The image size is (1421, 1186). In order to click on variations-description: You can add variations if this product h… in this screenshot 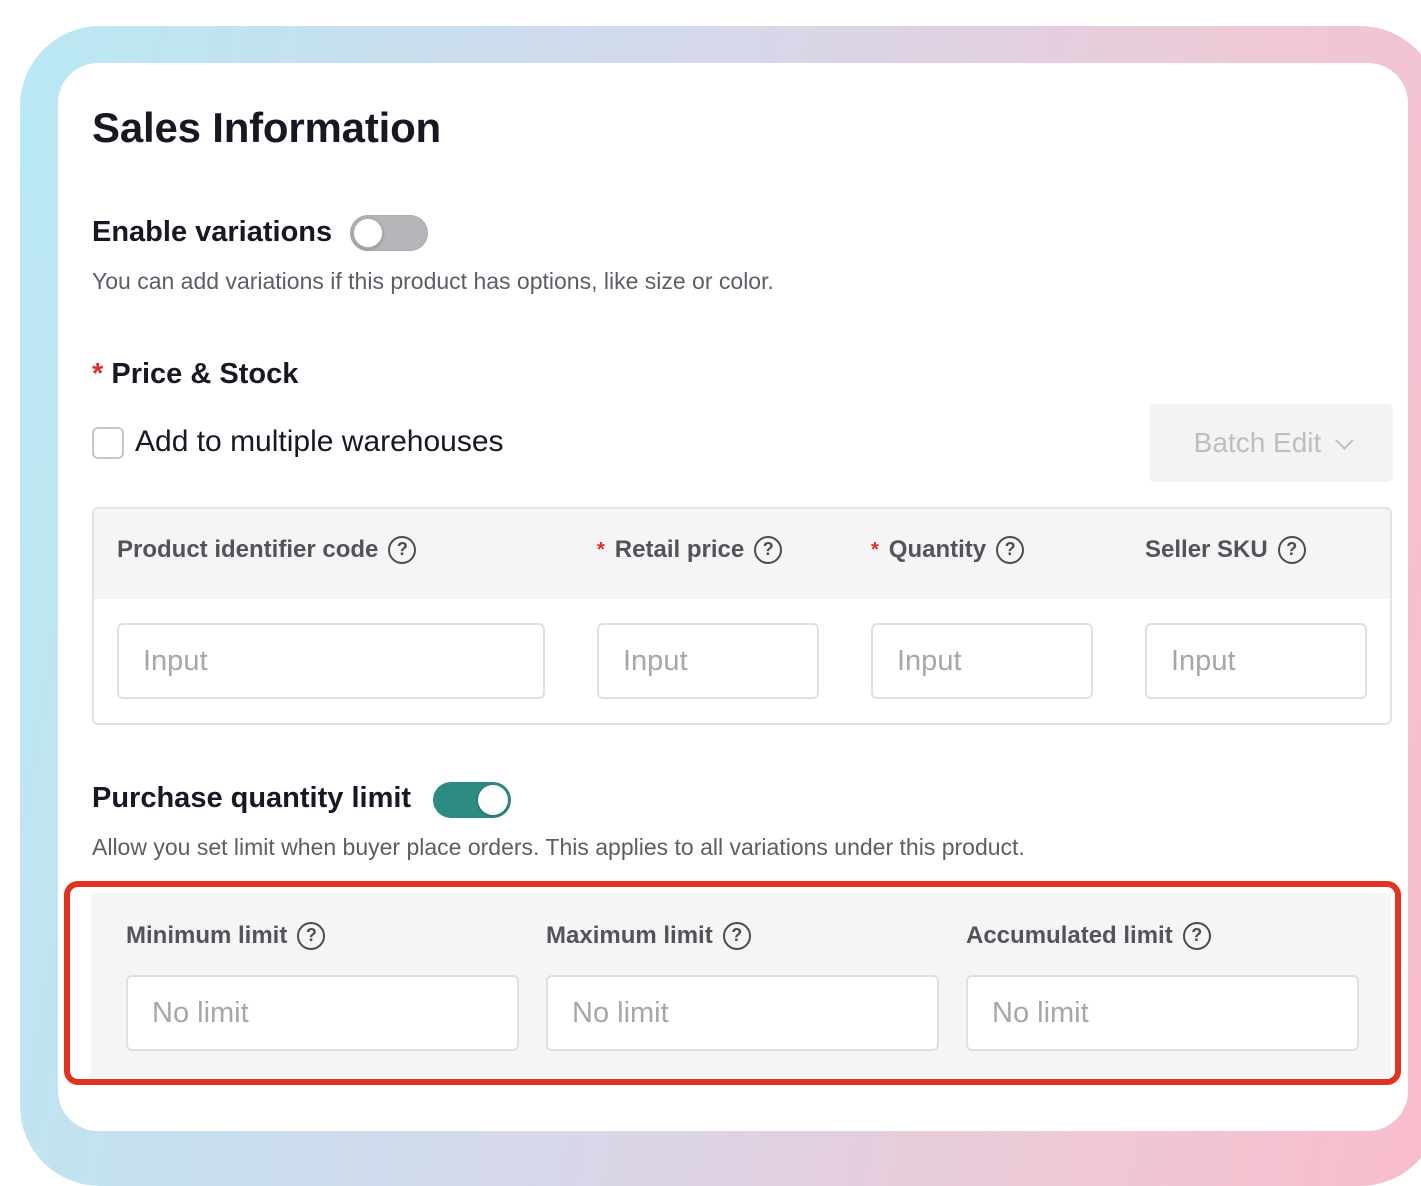, I will do `click(433, 281)`.